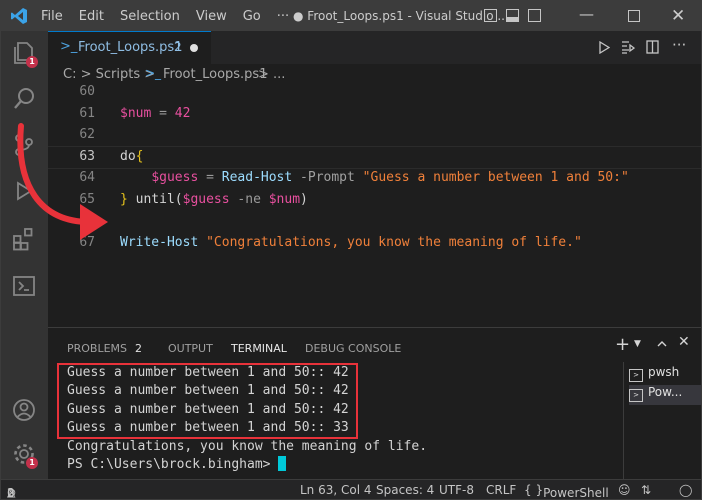 Image resolution: width=702 pixels, height=500 pixels. Describe the element at coordinates (634, 16) in the screenshot. I see `maximize-icon` at that location.